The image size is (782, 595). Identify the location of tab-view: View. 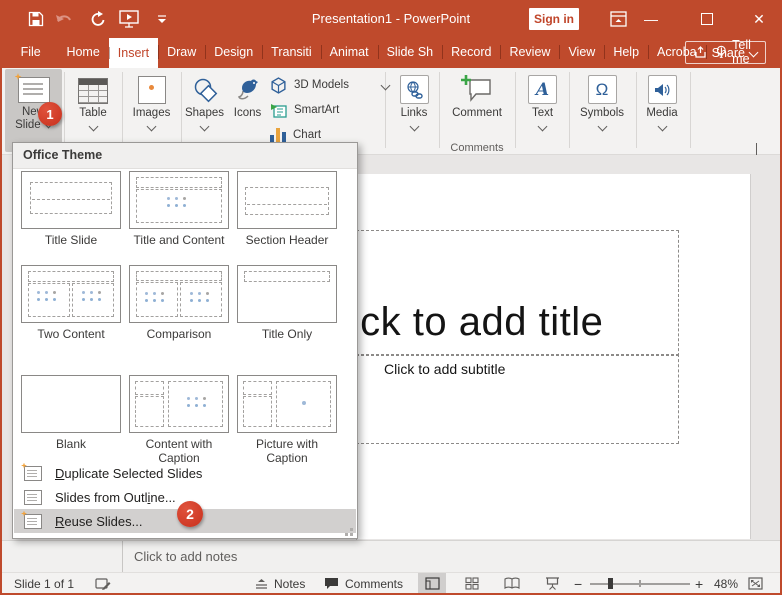
(581, 52).